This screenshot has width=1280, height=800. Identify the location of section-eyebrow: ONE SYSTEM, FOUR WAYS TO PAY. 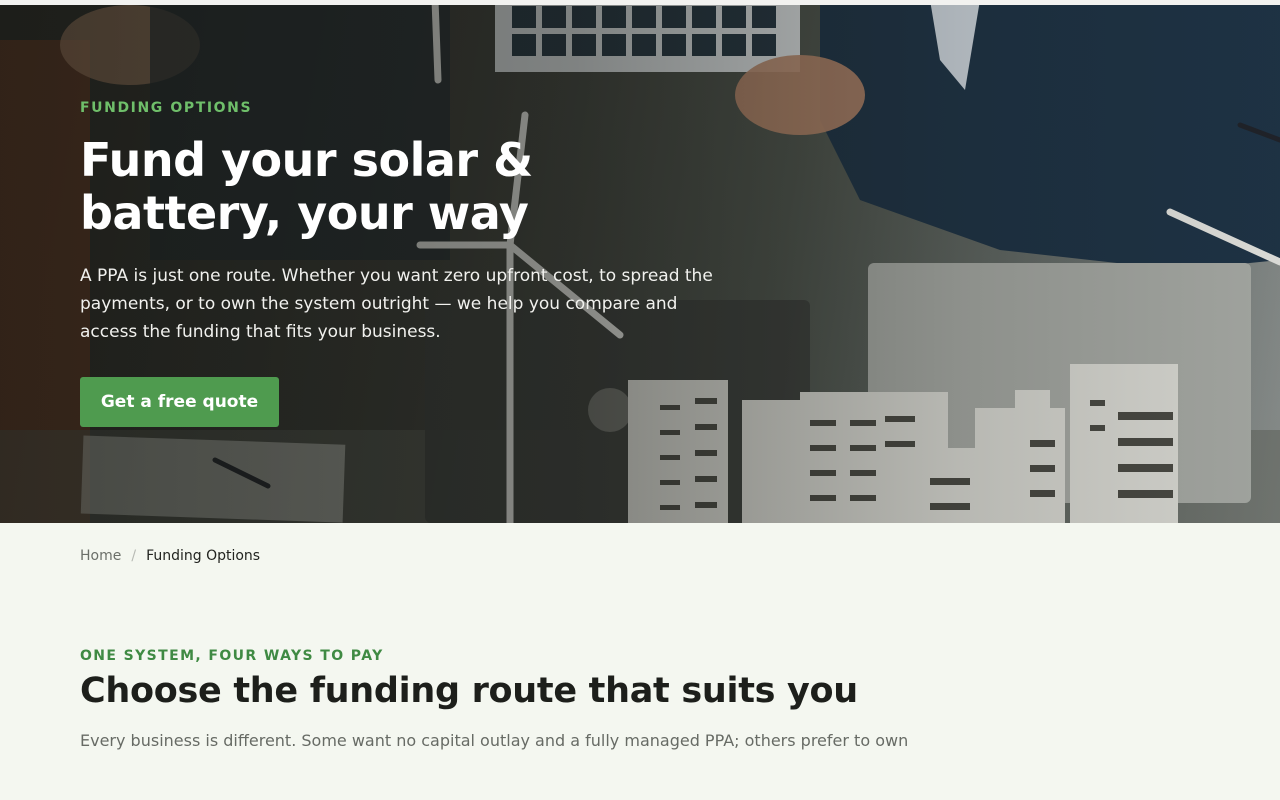
(232, 656).